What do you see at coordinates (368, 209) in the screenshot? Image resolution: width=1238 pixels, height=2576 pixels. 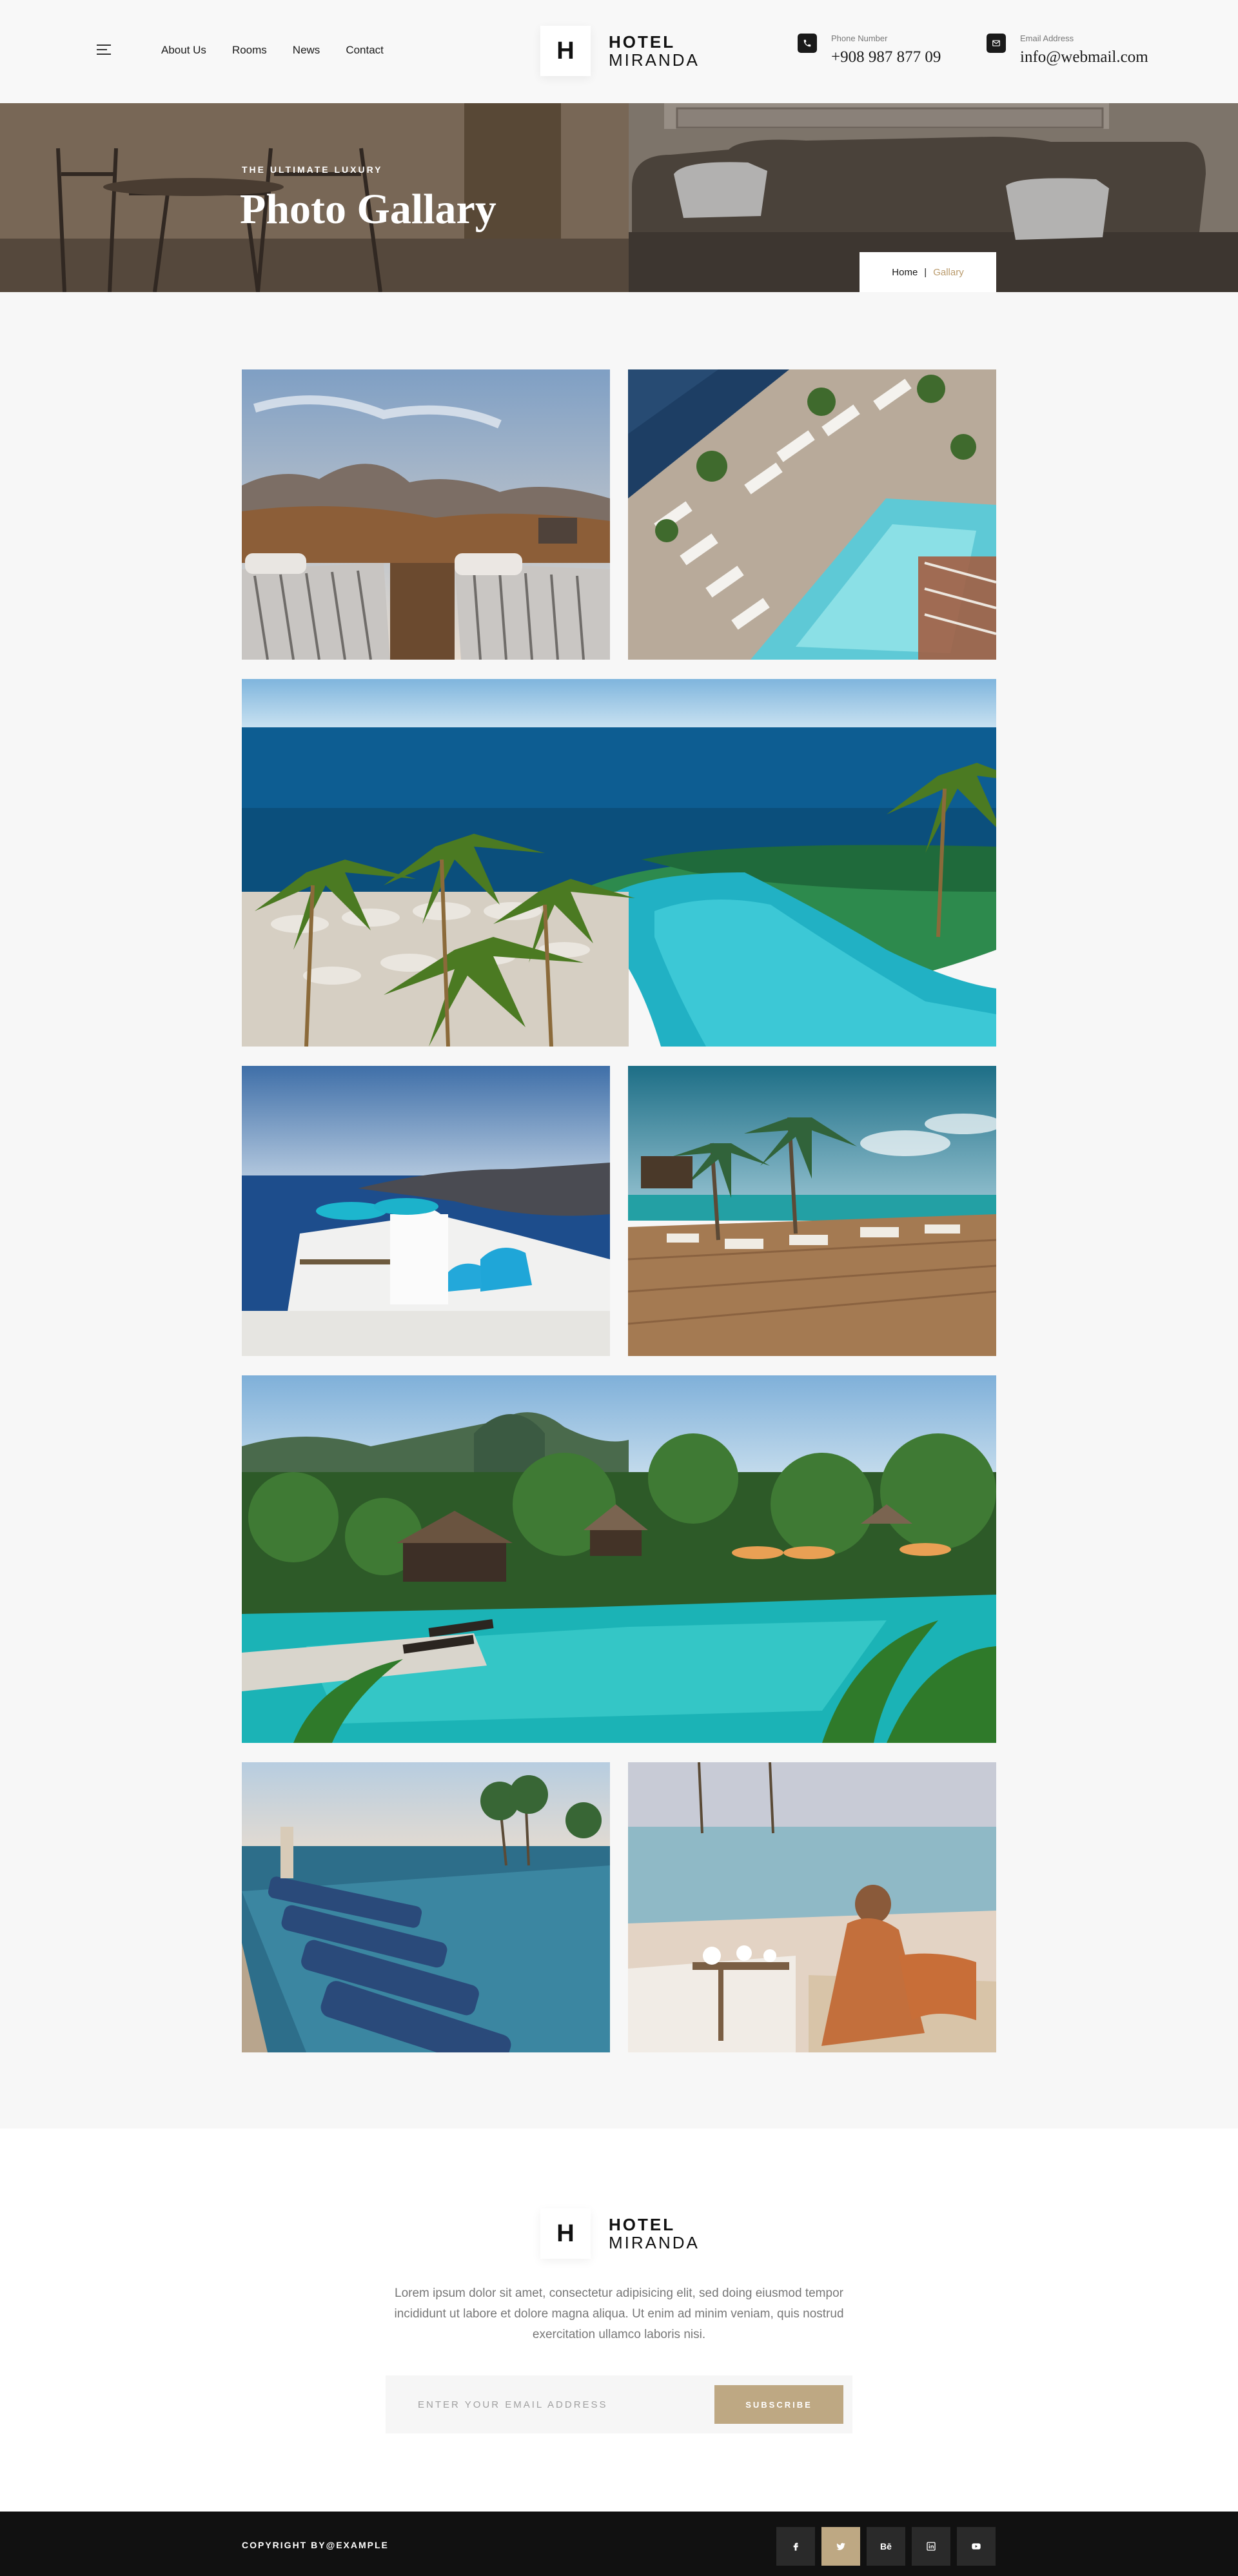 I see `page-title: Photo Gallary` at bounding box center [368, 209].